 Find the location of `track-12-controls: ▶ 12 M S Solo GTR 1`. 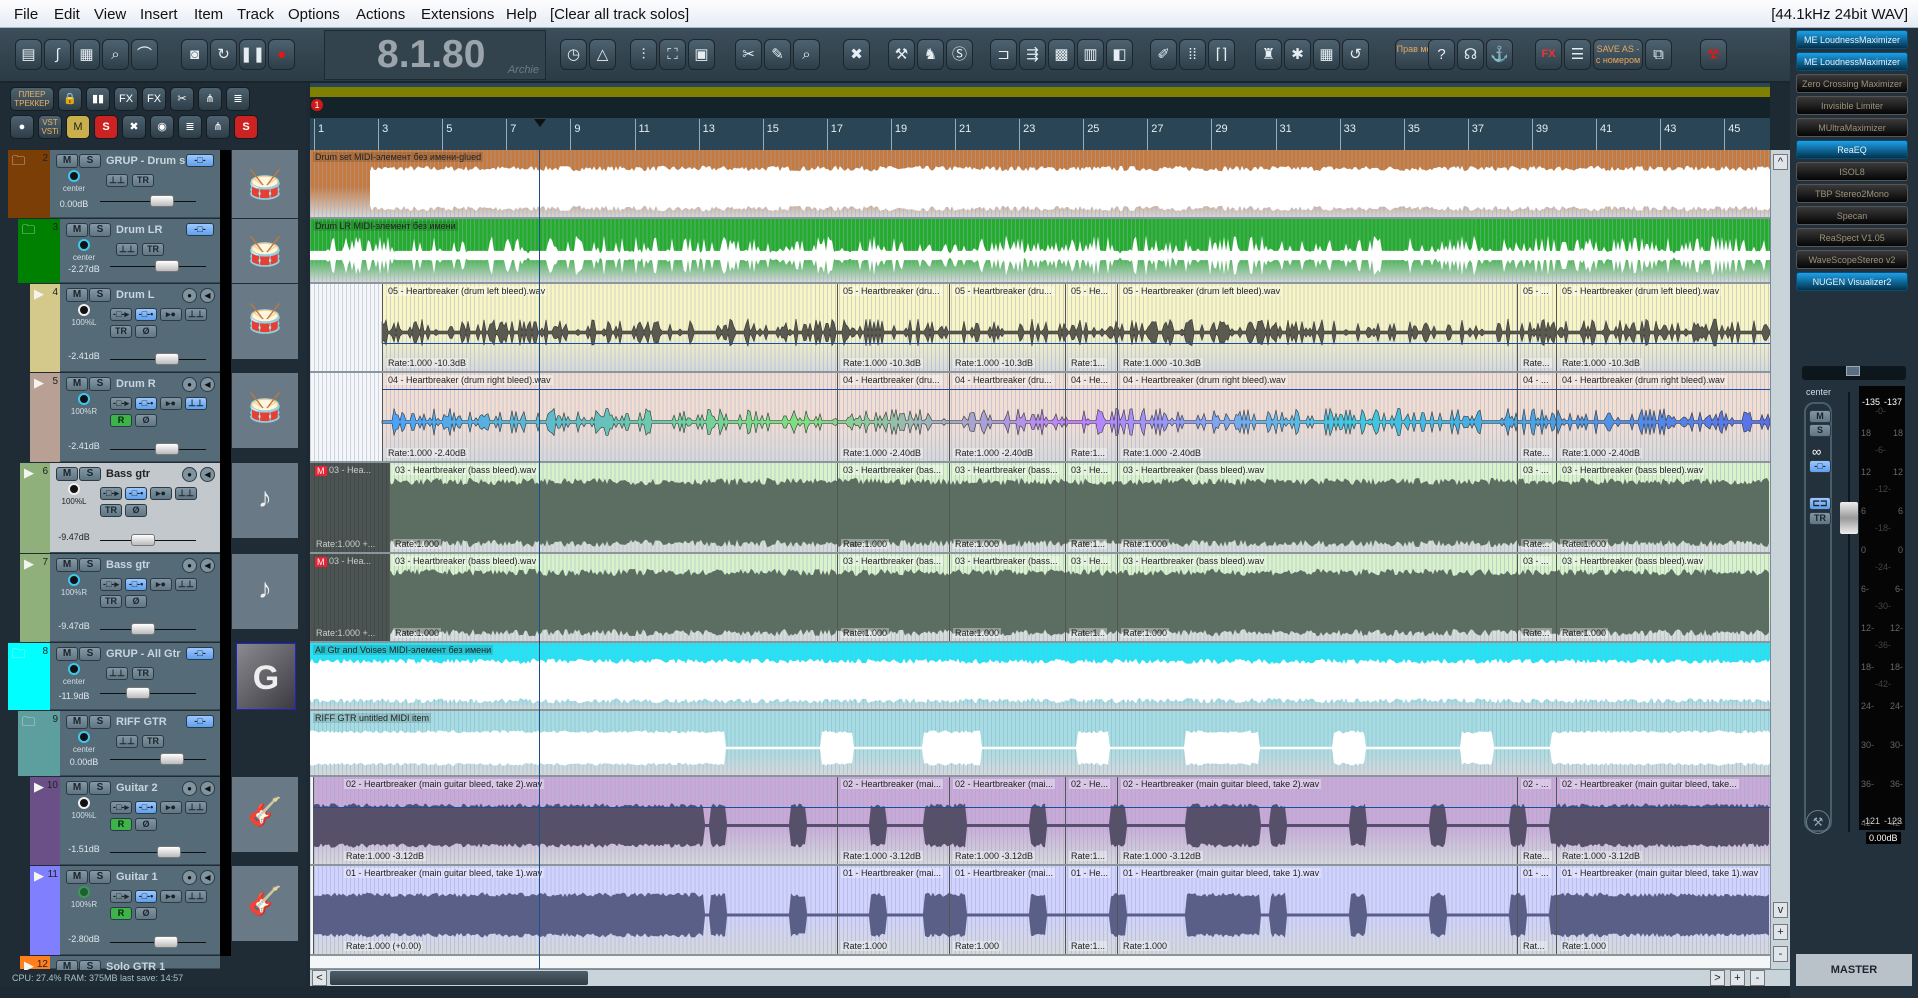

track-12-controls: ▶ 12 M S Solo GTR 1 is located at coordinates (153, 963).